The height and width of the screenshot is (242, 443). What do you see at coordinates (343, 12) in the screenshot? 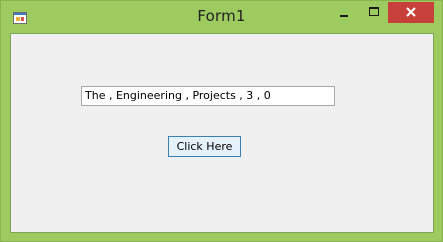
I see `minimize-button` at bounding box center [343, 12].